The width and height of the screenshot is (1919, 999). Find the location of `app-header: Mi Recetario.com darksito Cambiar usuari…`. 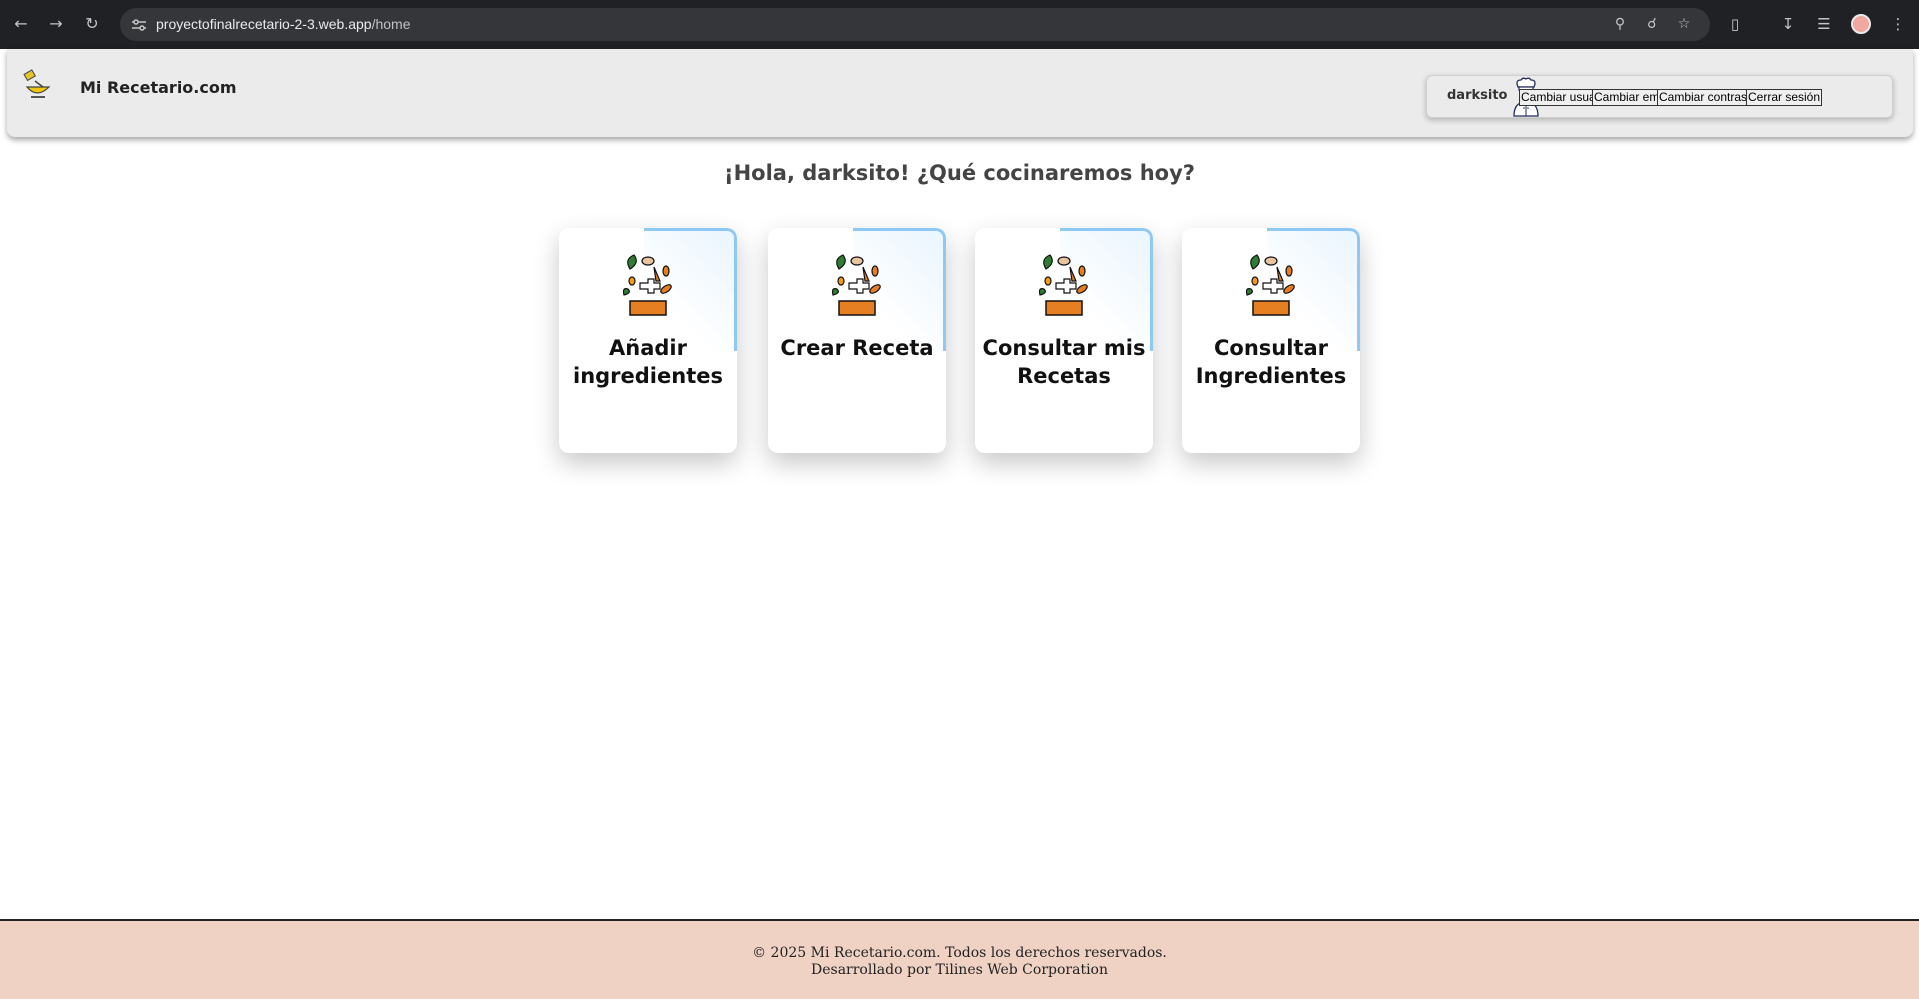

app-header: Mi Recetario.com darksito Cambiar usuari… is located at coordinates (960, 93).